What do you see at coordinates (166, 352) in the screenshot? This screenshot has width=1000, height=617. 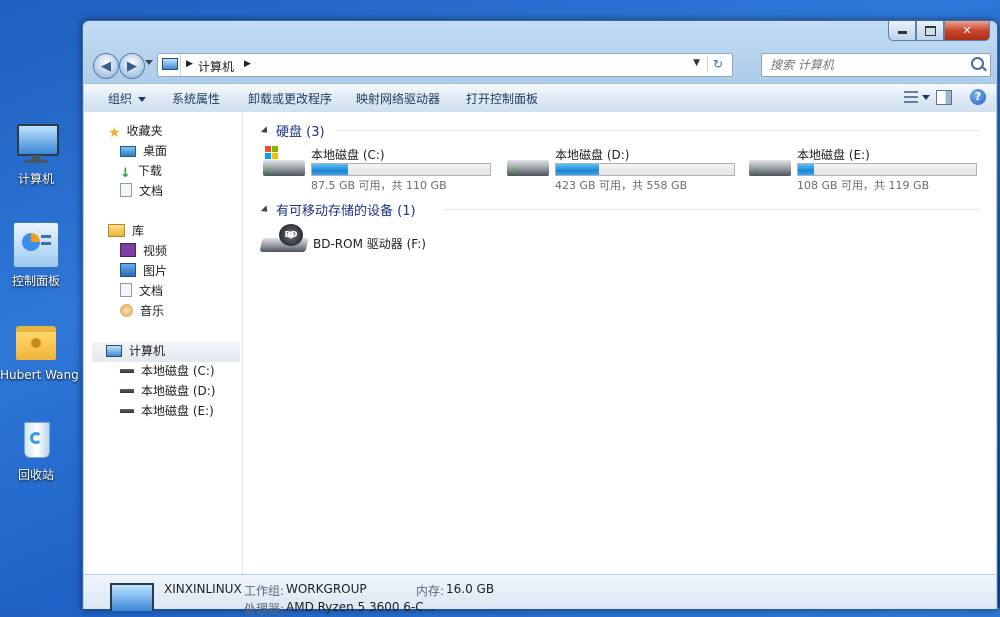 I see `sidebar-computer: 计算机` at bounding box center [166, 352].